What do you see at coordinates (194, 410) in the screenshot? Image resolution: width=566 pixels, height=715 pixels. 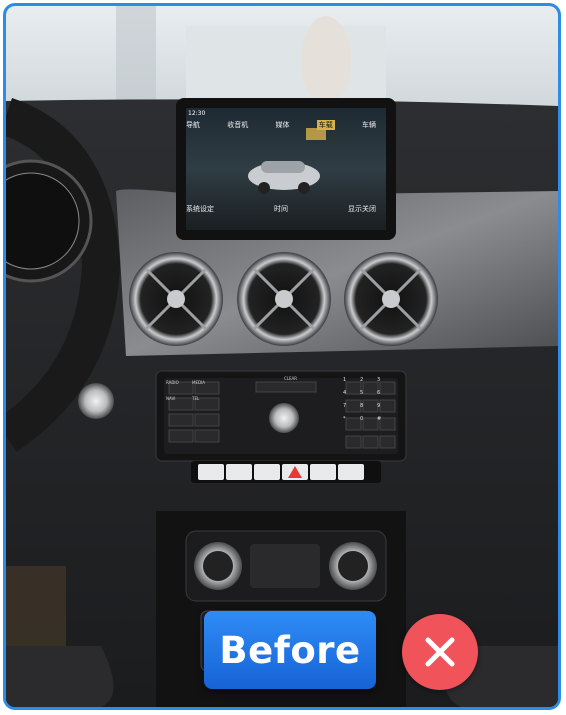 I see `radio-left-labels: RADIO MEDIA NAVI TEL` at bounding box center [194, 410].